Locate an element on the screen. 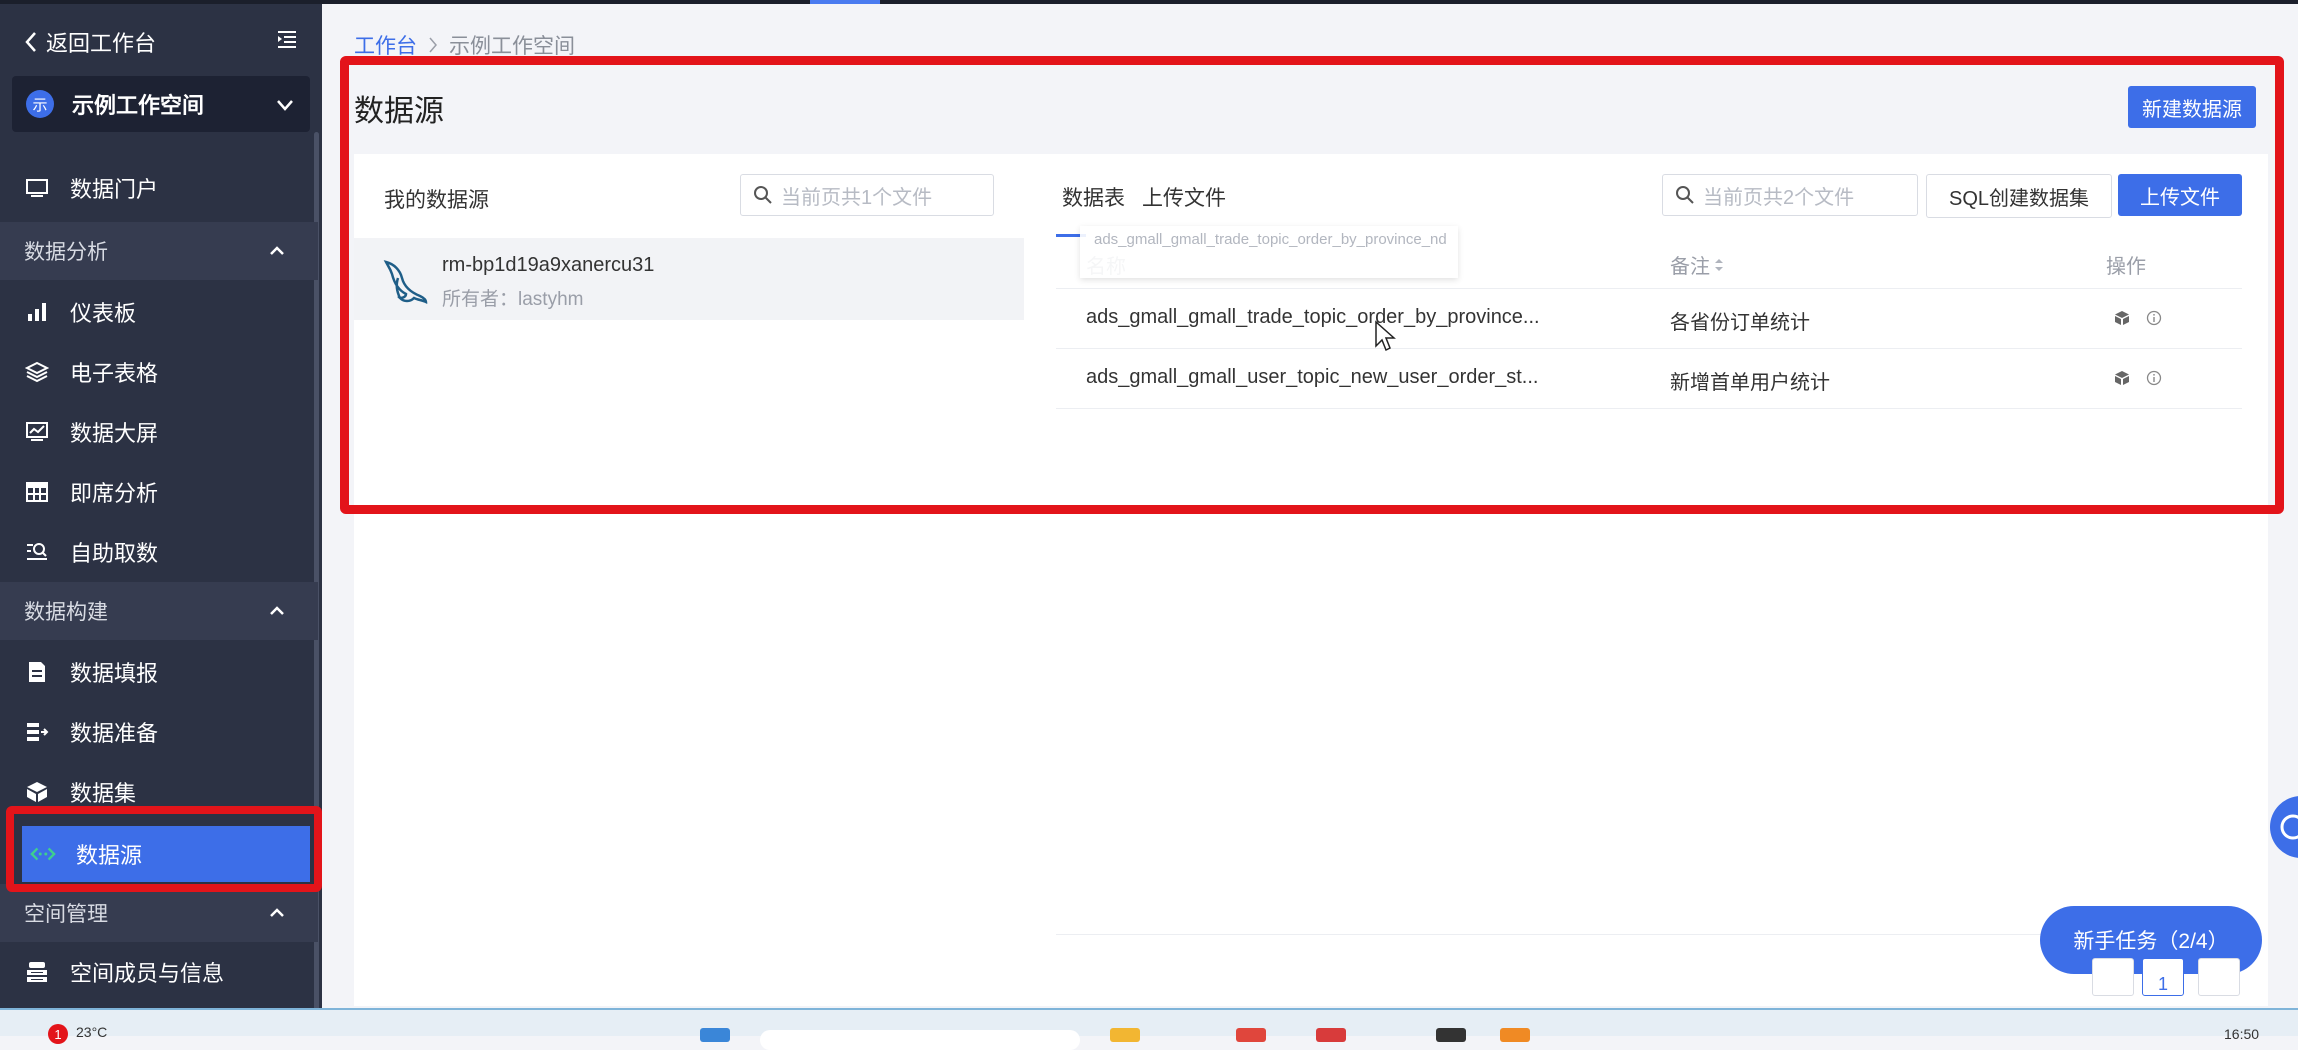 This screenshot has width=2298, height=1050. sidebar-group-data-analysis: 数据分析 is located at coordinates (159, 251).